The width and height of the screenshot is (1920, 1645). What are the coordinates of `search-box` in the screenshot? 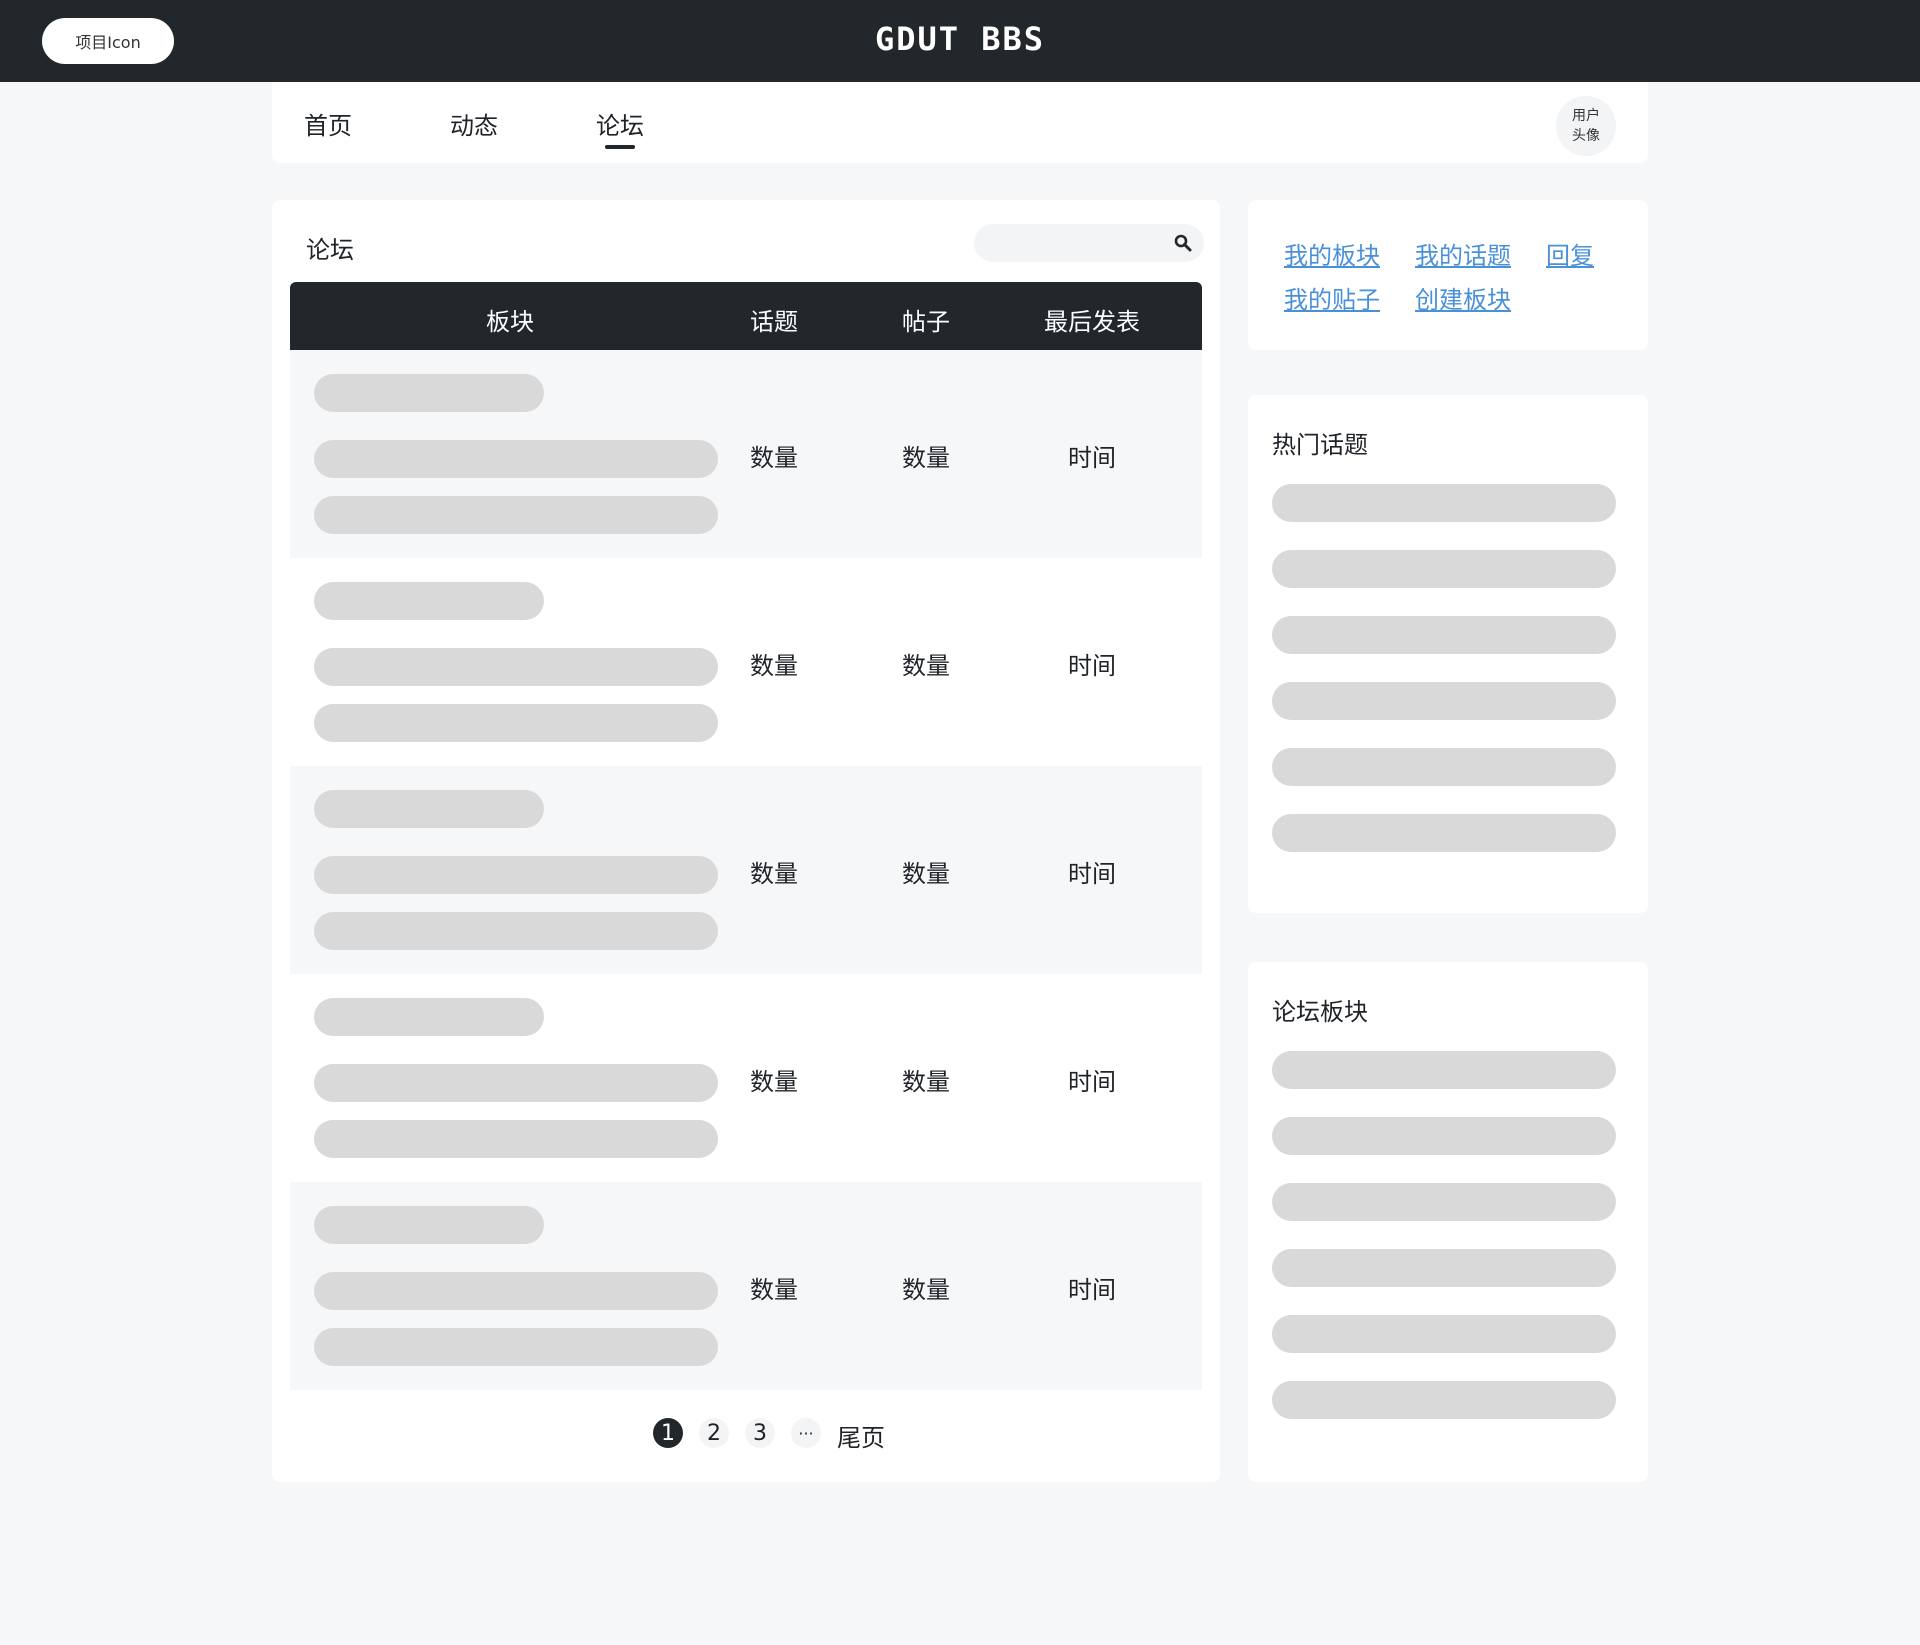 It's located at (1089, 243).